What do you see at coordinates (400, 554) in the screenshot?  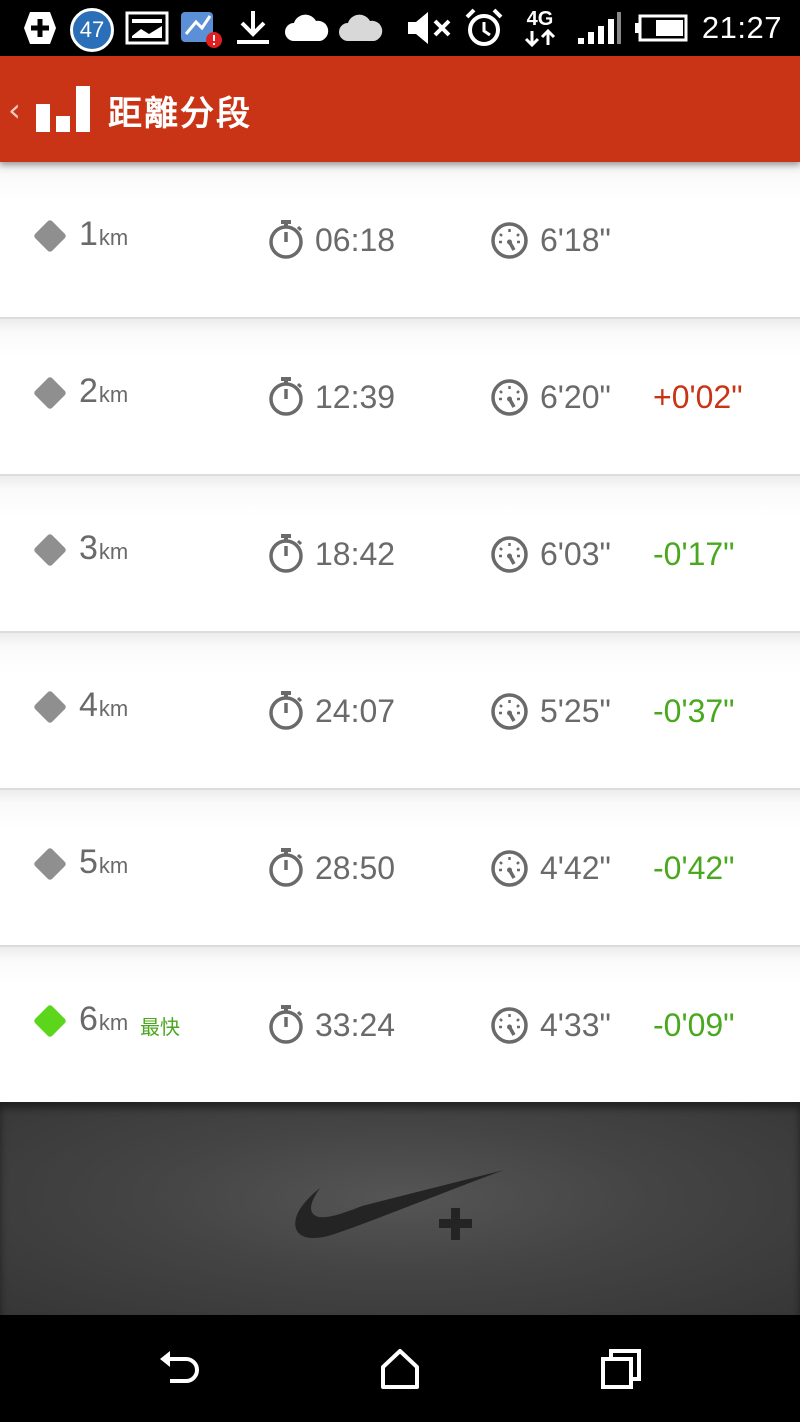 I see `split-row: 3km 18:42 6'03" -0'17"` at bounding box center [400, 554].